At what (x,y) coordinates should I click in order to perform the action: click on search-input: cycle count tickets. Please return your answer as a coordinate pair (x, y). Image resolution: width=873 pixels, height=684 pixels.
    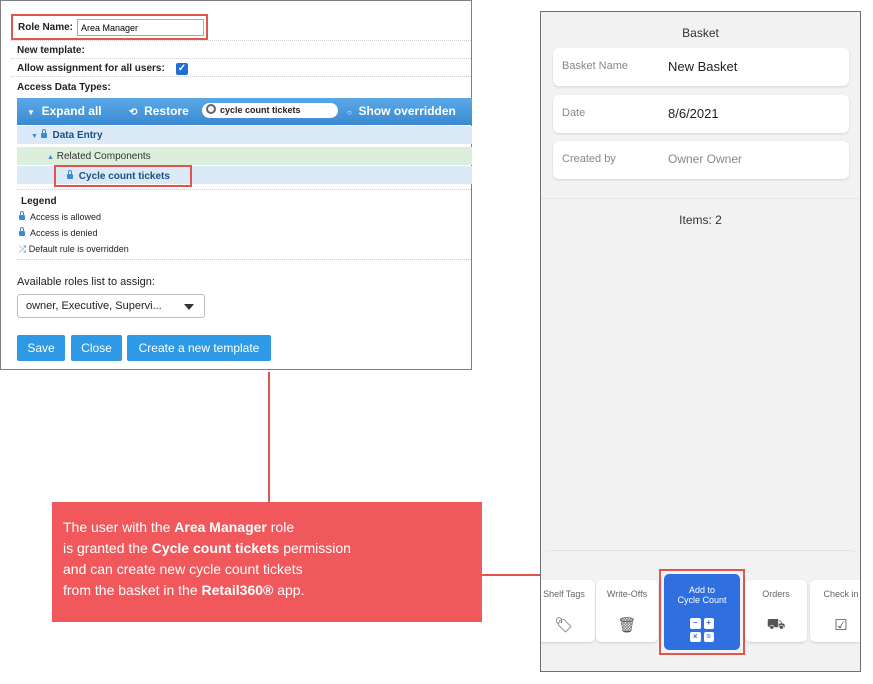
    Looking at the image, I should click on (270, 110).